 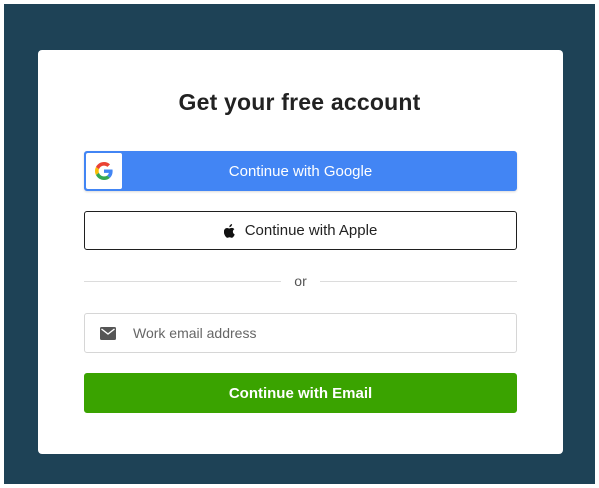 I want to click on continue-with-google-button: Continue with Google, so click(x=300, y=171).